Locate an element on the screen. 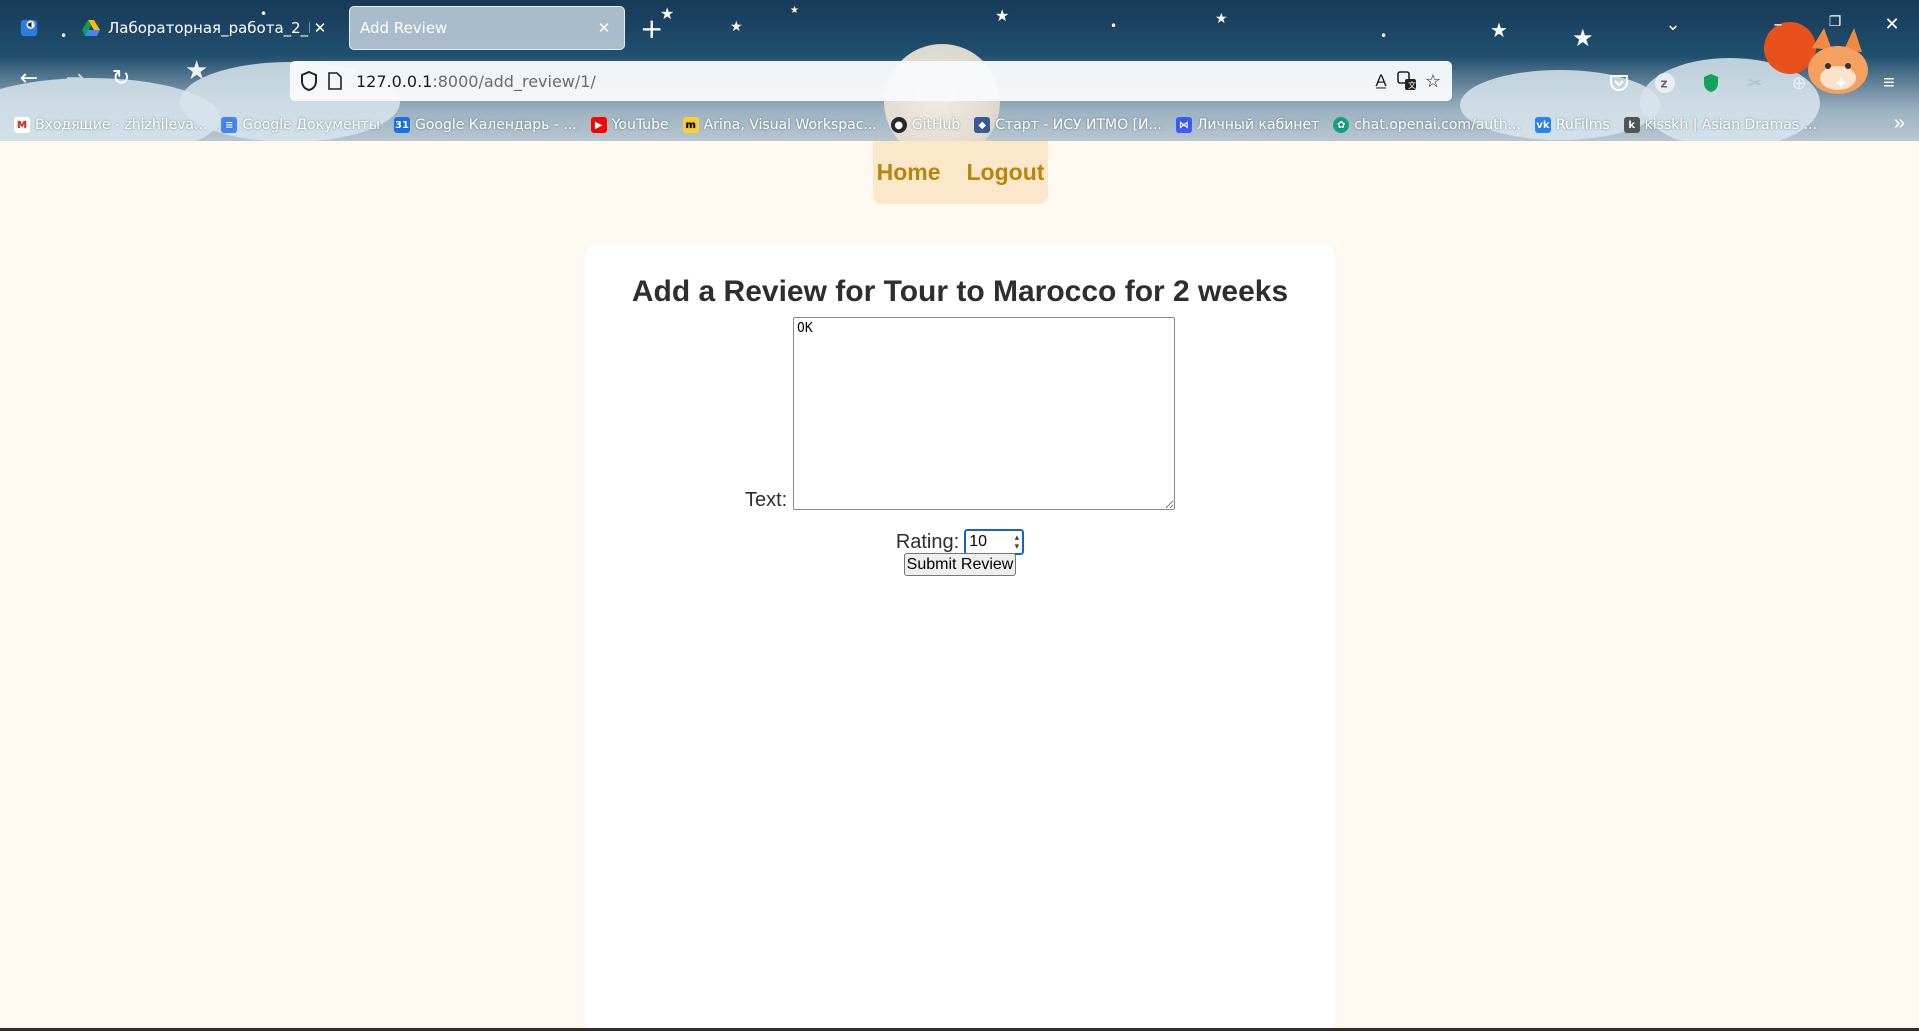 This screenshot has height=1031, width=1919. tab-add-review: Add Review ✕ is located at coordinates (487, 28).